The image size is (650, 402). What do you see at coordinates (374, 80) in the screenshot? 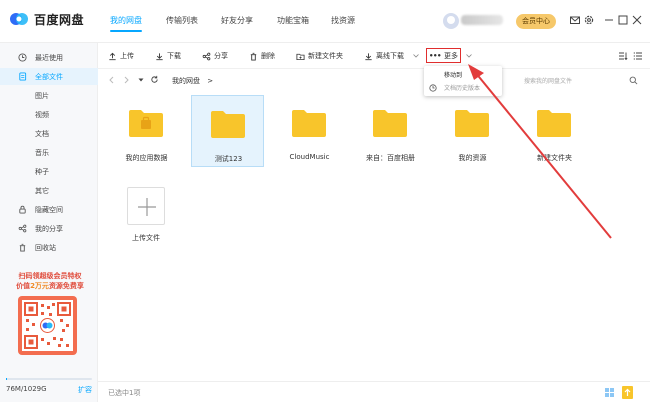
I see `path-bar: 我的网盘 > 搜索我的网盘文件` at bounding box center [374, 80].